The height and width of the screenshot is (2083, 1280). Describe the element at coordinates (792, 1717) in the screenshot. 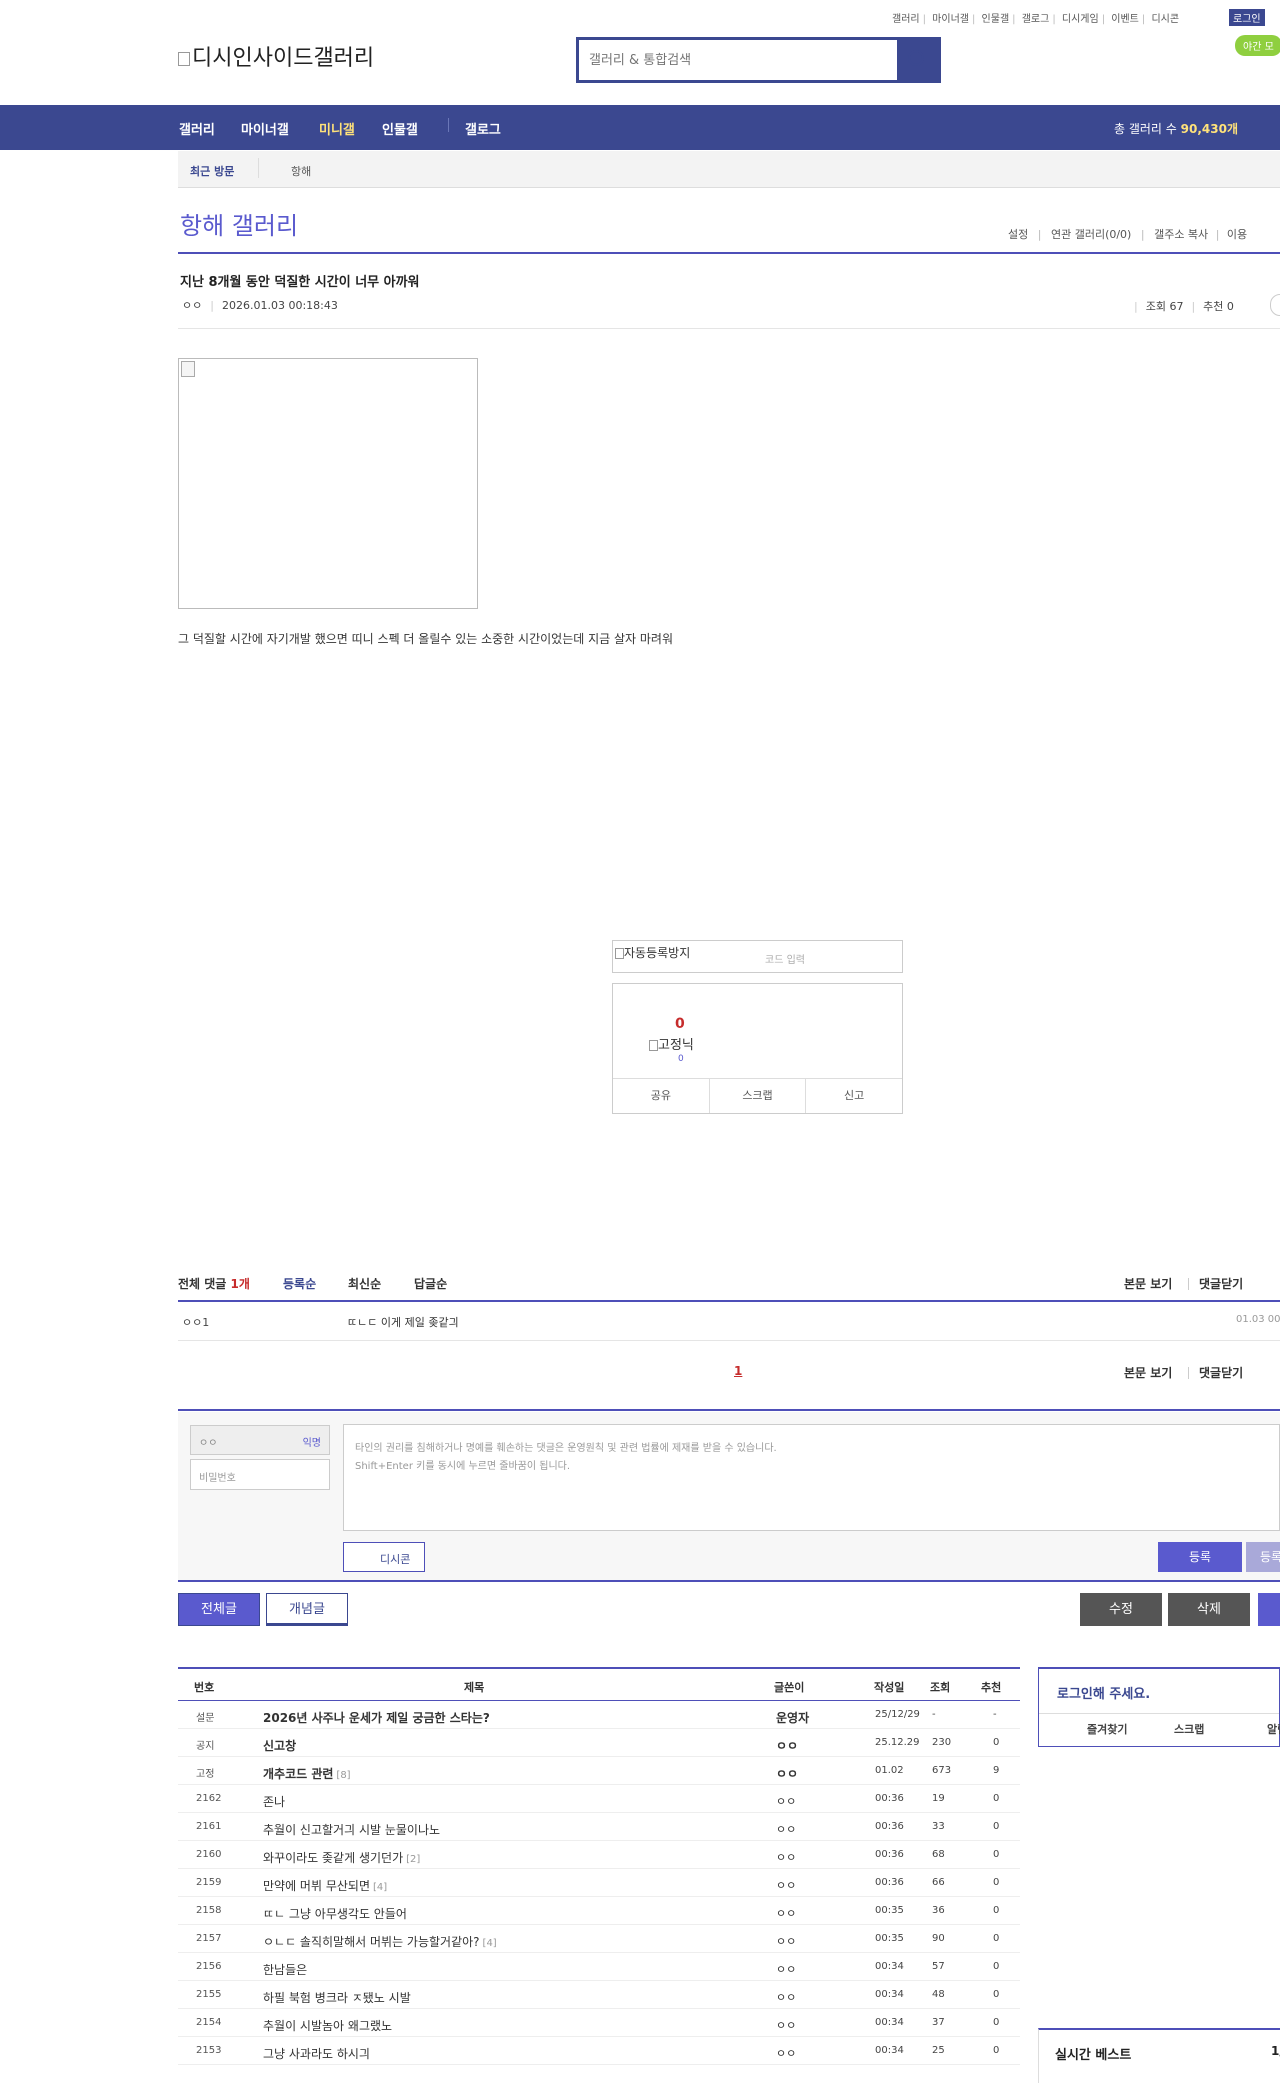

I see `row-author: 운영자` at that location.